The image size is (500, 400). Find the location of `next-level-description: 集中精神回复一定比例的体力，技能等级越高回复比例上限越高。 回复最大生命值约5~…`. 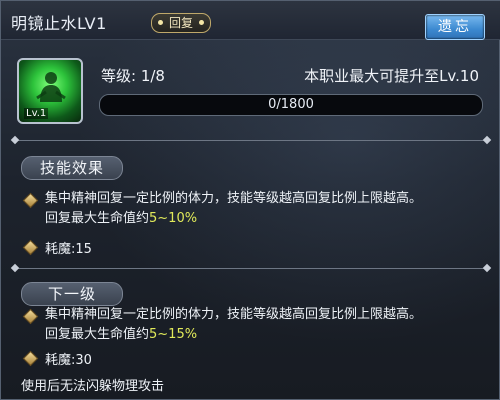

next-level-description: 集中精神回复一定比例的体力，技能等级越高回复比例上限越高。 回复最大生命值约5~… is located at coordinates (233, 325).